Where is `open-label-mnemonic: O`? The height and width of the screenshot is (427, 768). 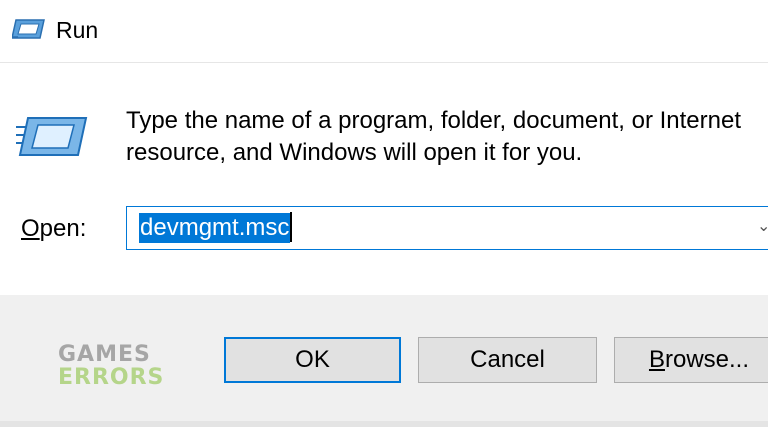
open-label-mnemonic: O is located at coordinates (30, 228).